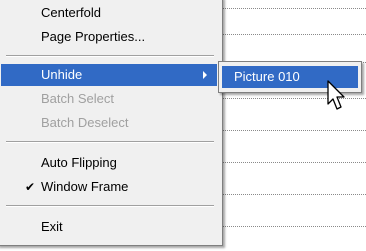 This screenshot has width=366, height=251. I want to click on triangle-right-icon, so click(205, 75).